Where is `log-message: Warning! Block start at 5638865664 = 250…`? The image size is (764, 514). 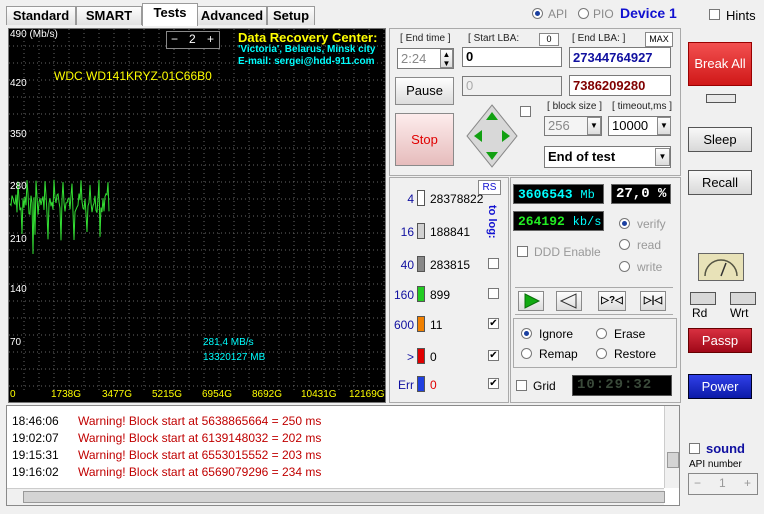
log-message: Warning! Block start at 5638865664 = 250… is located at coordinates (200, 421).